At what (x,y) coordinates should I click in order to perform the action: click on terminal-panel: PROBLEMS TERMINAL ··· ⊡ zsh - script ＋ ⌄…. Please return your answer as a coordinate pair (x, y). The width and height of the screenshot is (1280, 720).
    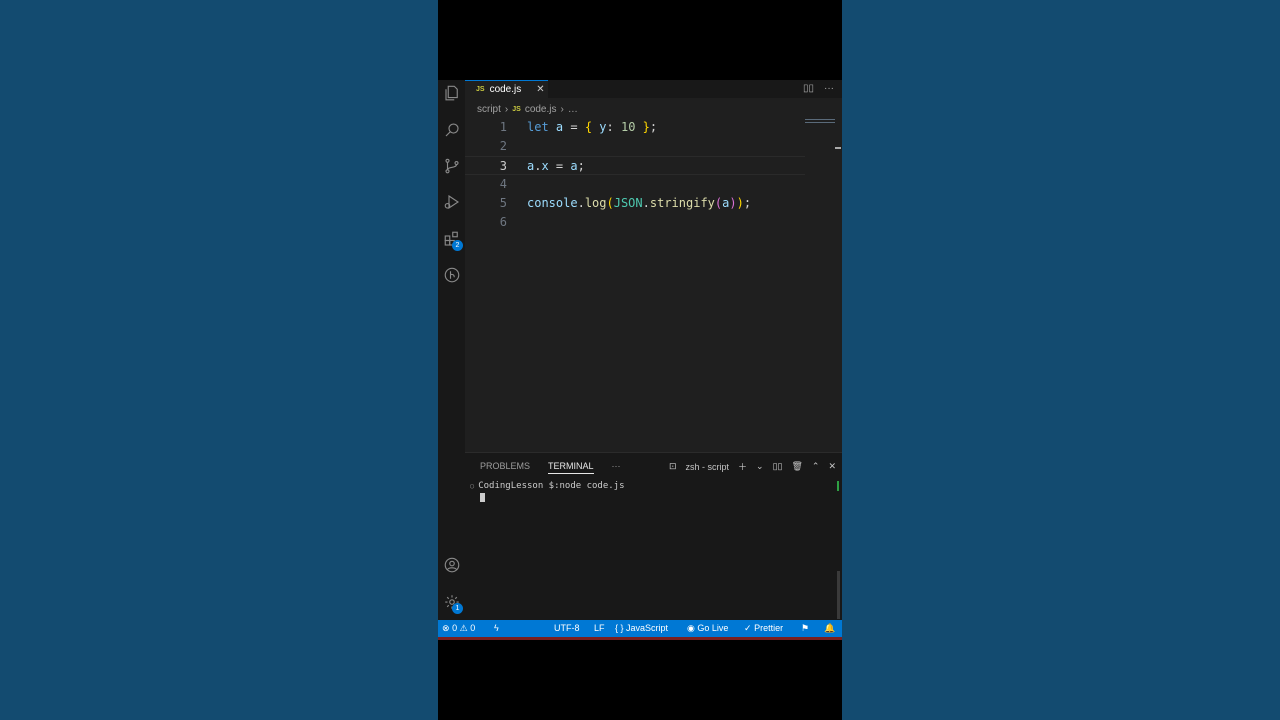
    Looking at the image, I should click on (653, 536).